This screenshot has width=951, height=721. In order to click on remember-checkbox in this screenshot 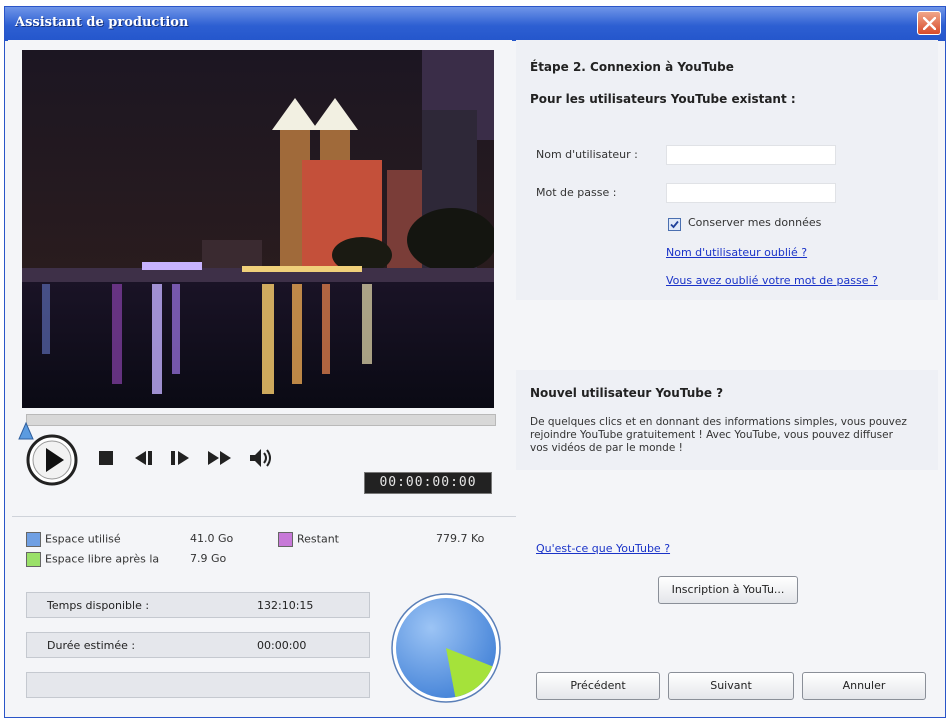, I will do `click(674, 224)`.